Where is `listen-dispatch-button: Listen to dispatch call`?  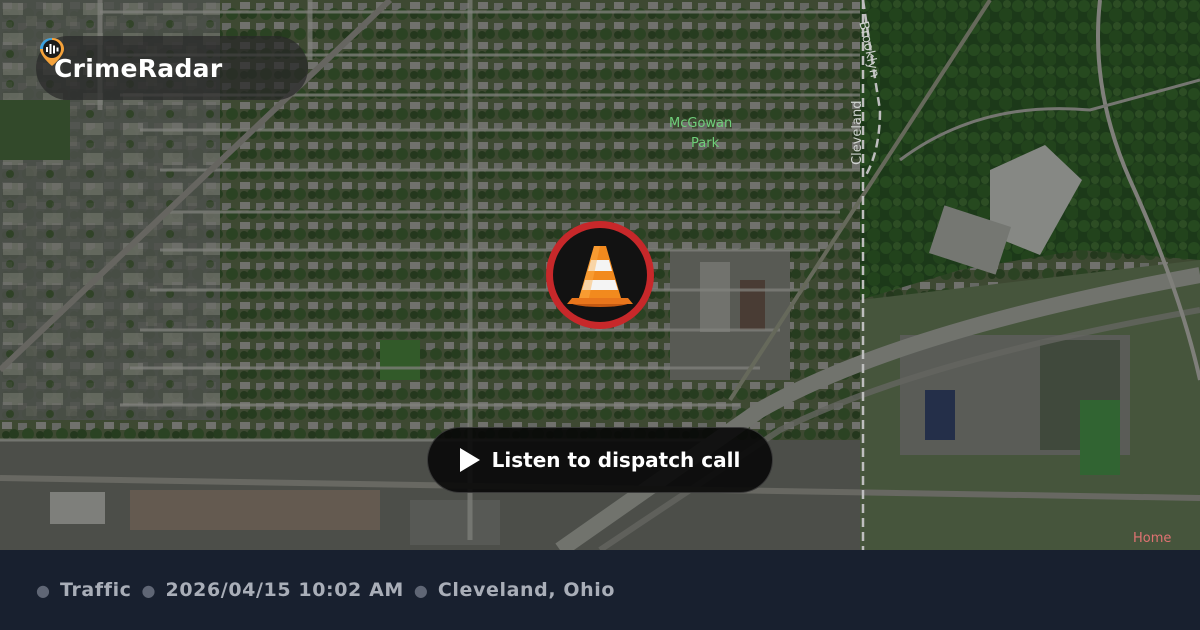
listen-dispatch-button: Listen to dispatch call is located at coordinates (600, 460).